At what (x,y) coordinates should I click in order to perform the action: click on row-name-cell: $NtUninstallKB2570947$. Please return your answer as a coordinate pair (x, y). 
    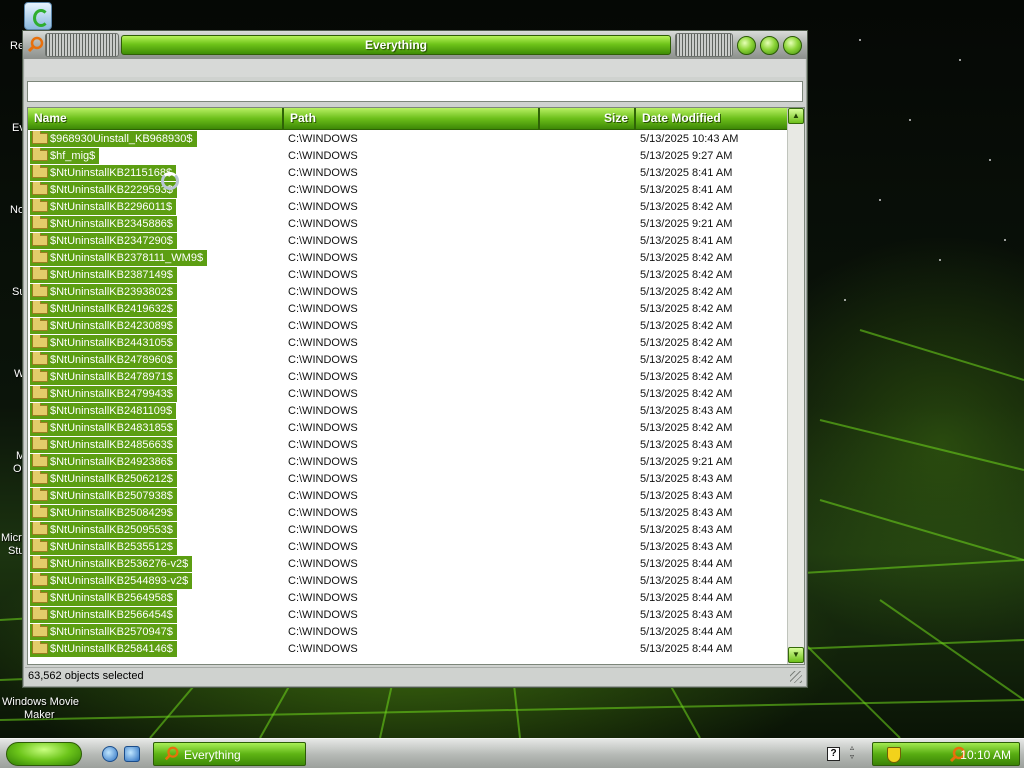
    Looking at the image, I should click on (103, 632).